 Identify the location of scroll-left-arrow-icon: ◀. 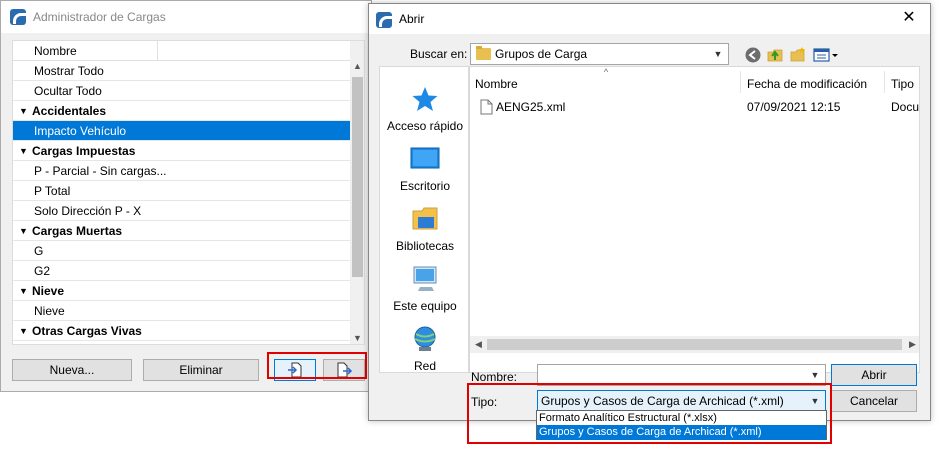
(478, 344).